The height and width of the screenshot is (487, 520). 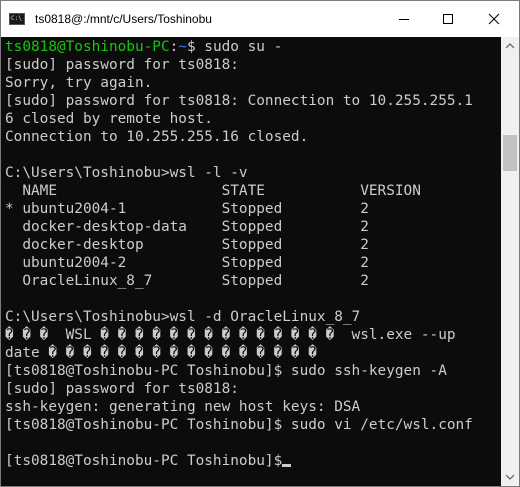 What do you see at coordinates (187, 281) in the screenshot?
I see `terminal-text-segment: OracleLinux_8_7 Stopped 2` at bounding box center [187, 281].